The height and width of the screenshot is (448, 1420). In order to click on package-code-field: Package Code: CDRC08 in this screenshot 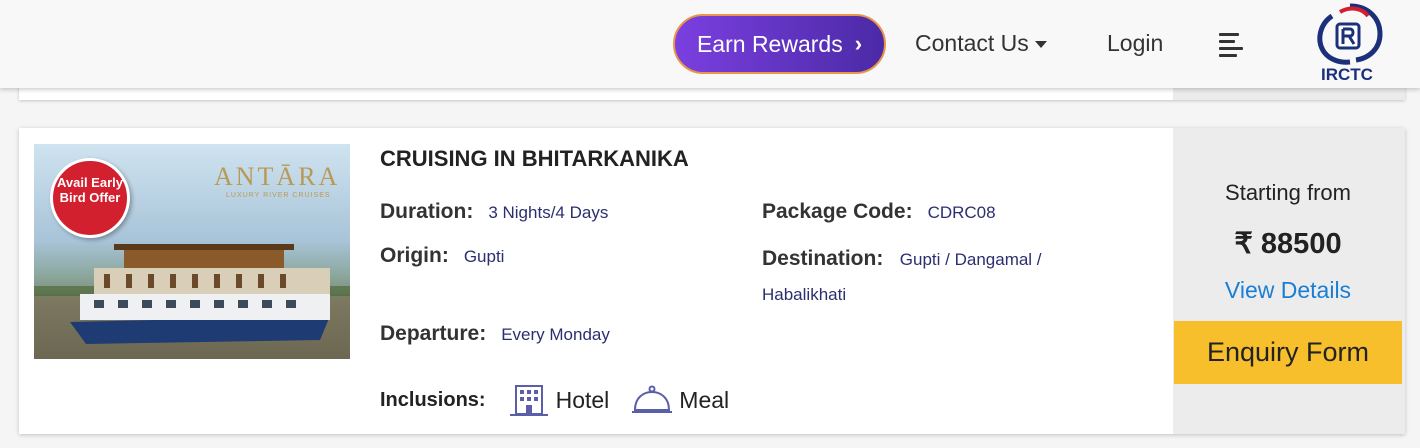, I will do `click(879, 212)`.